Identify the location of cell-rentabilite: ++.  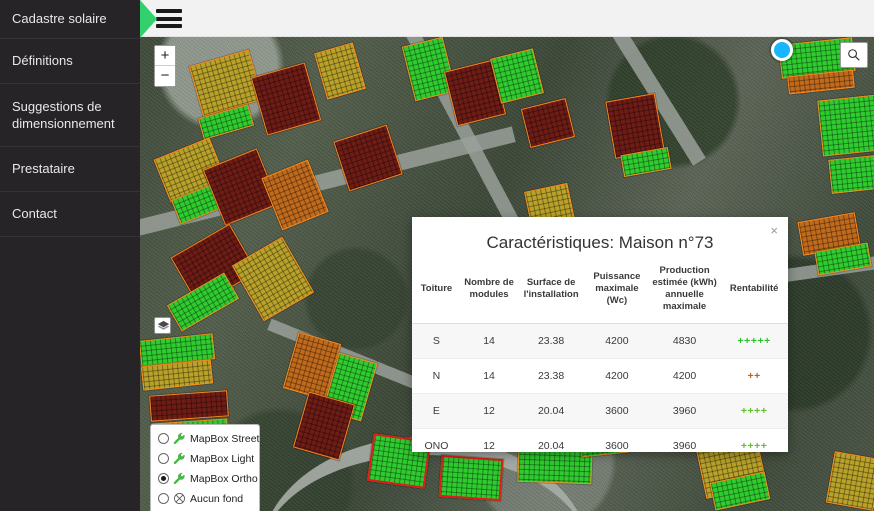
(754, 376).